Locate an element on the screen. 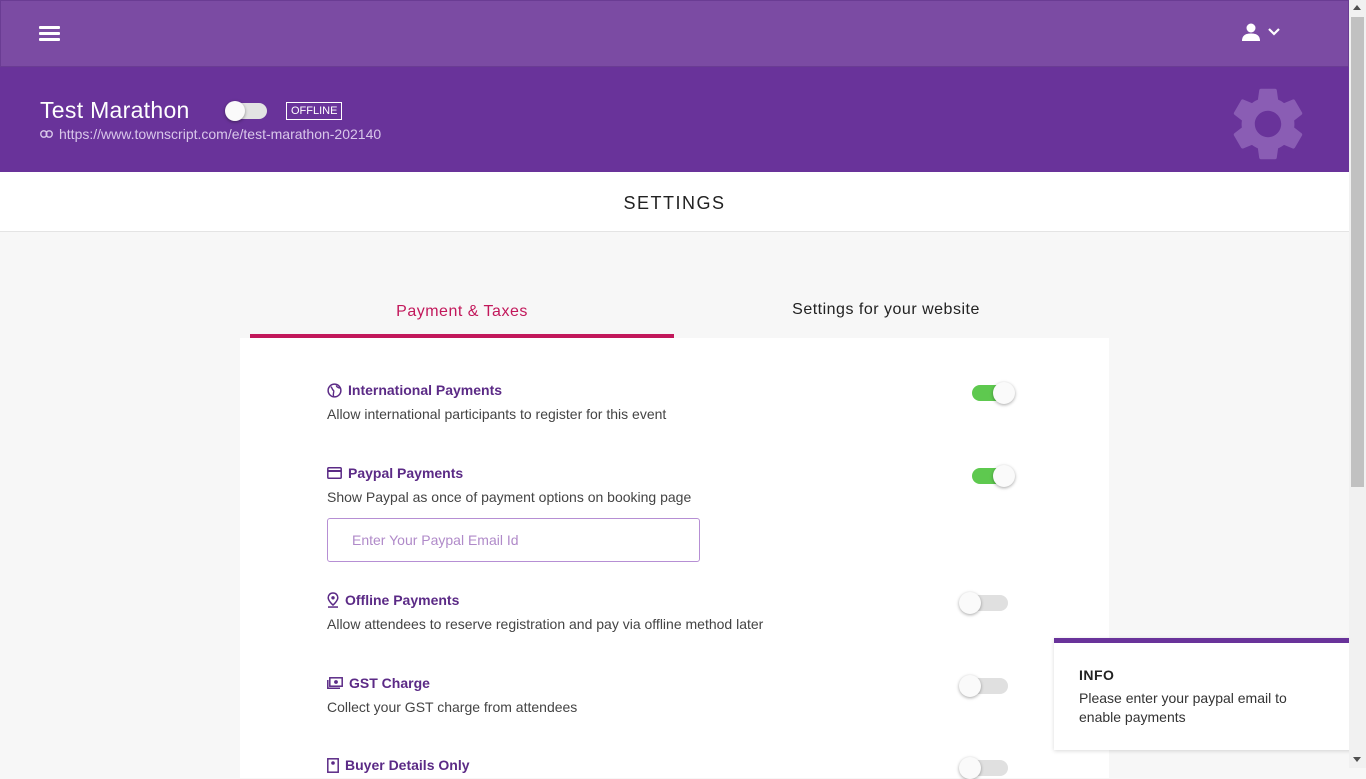 This screenshot has width=1366, height=779. scrollbar-thumb is located at coordinates (1357, 252).